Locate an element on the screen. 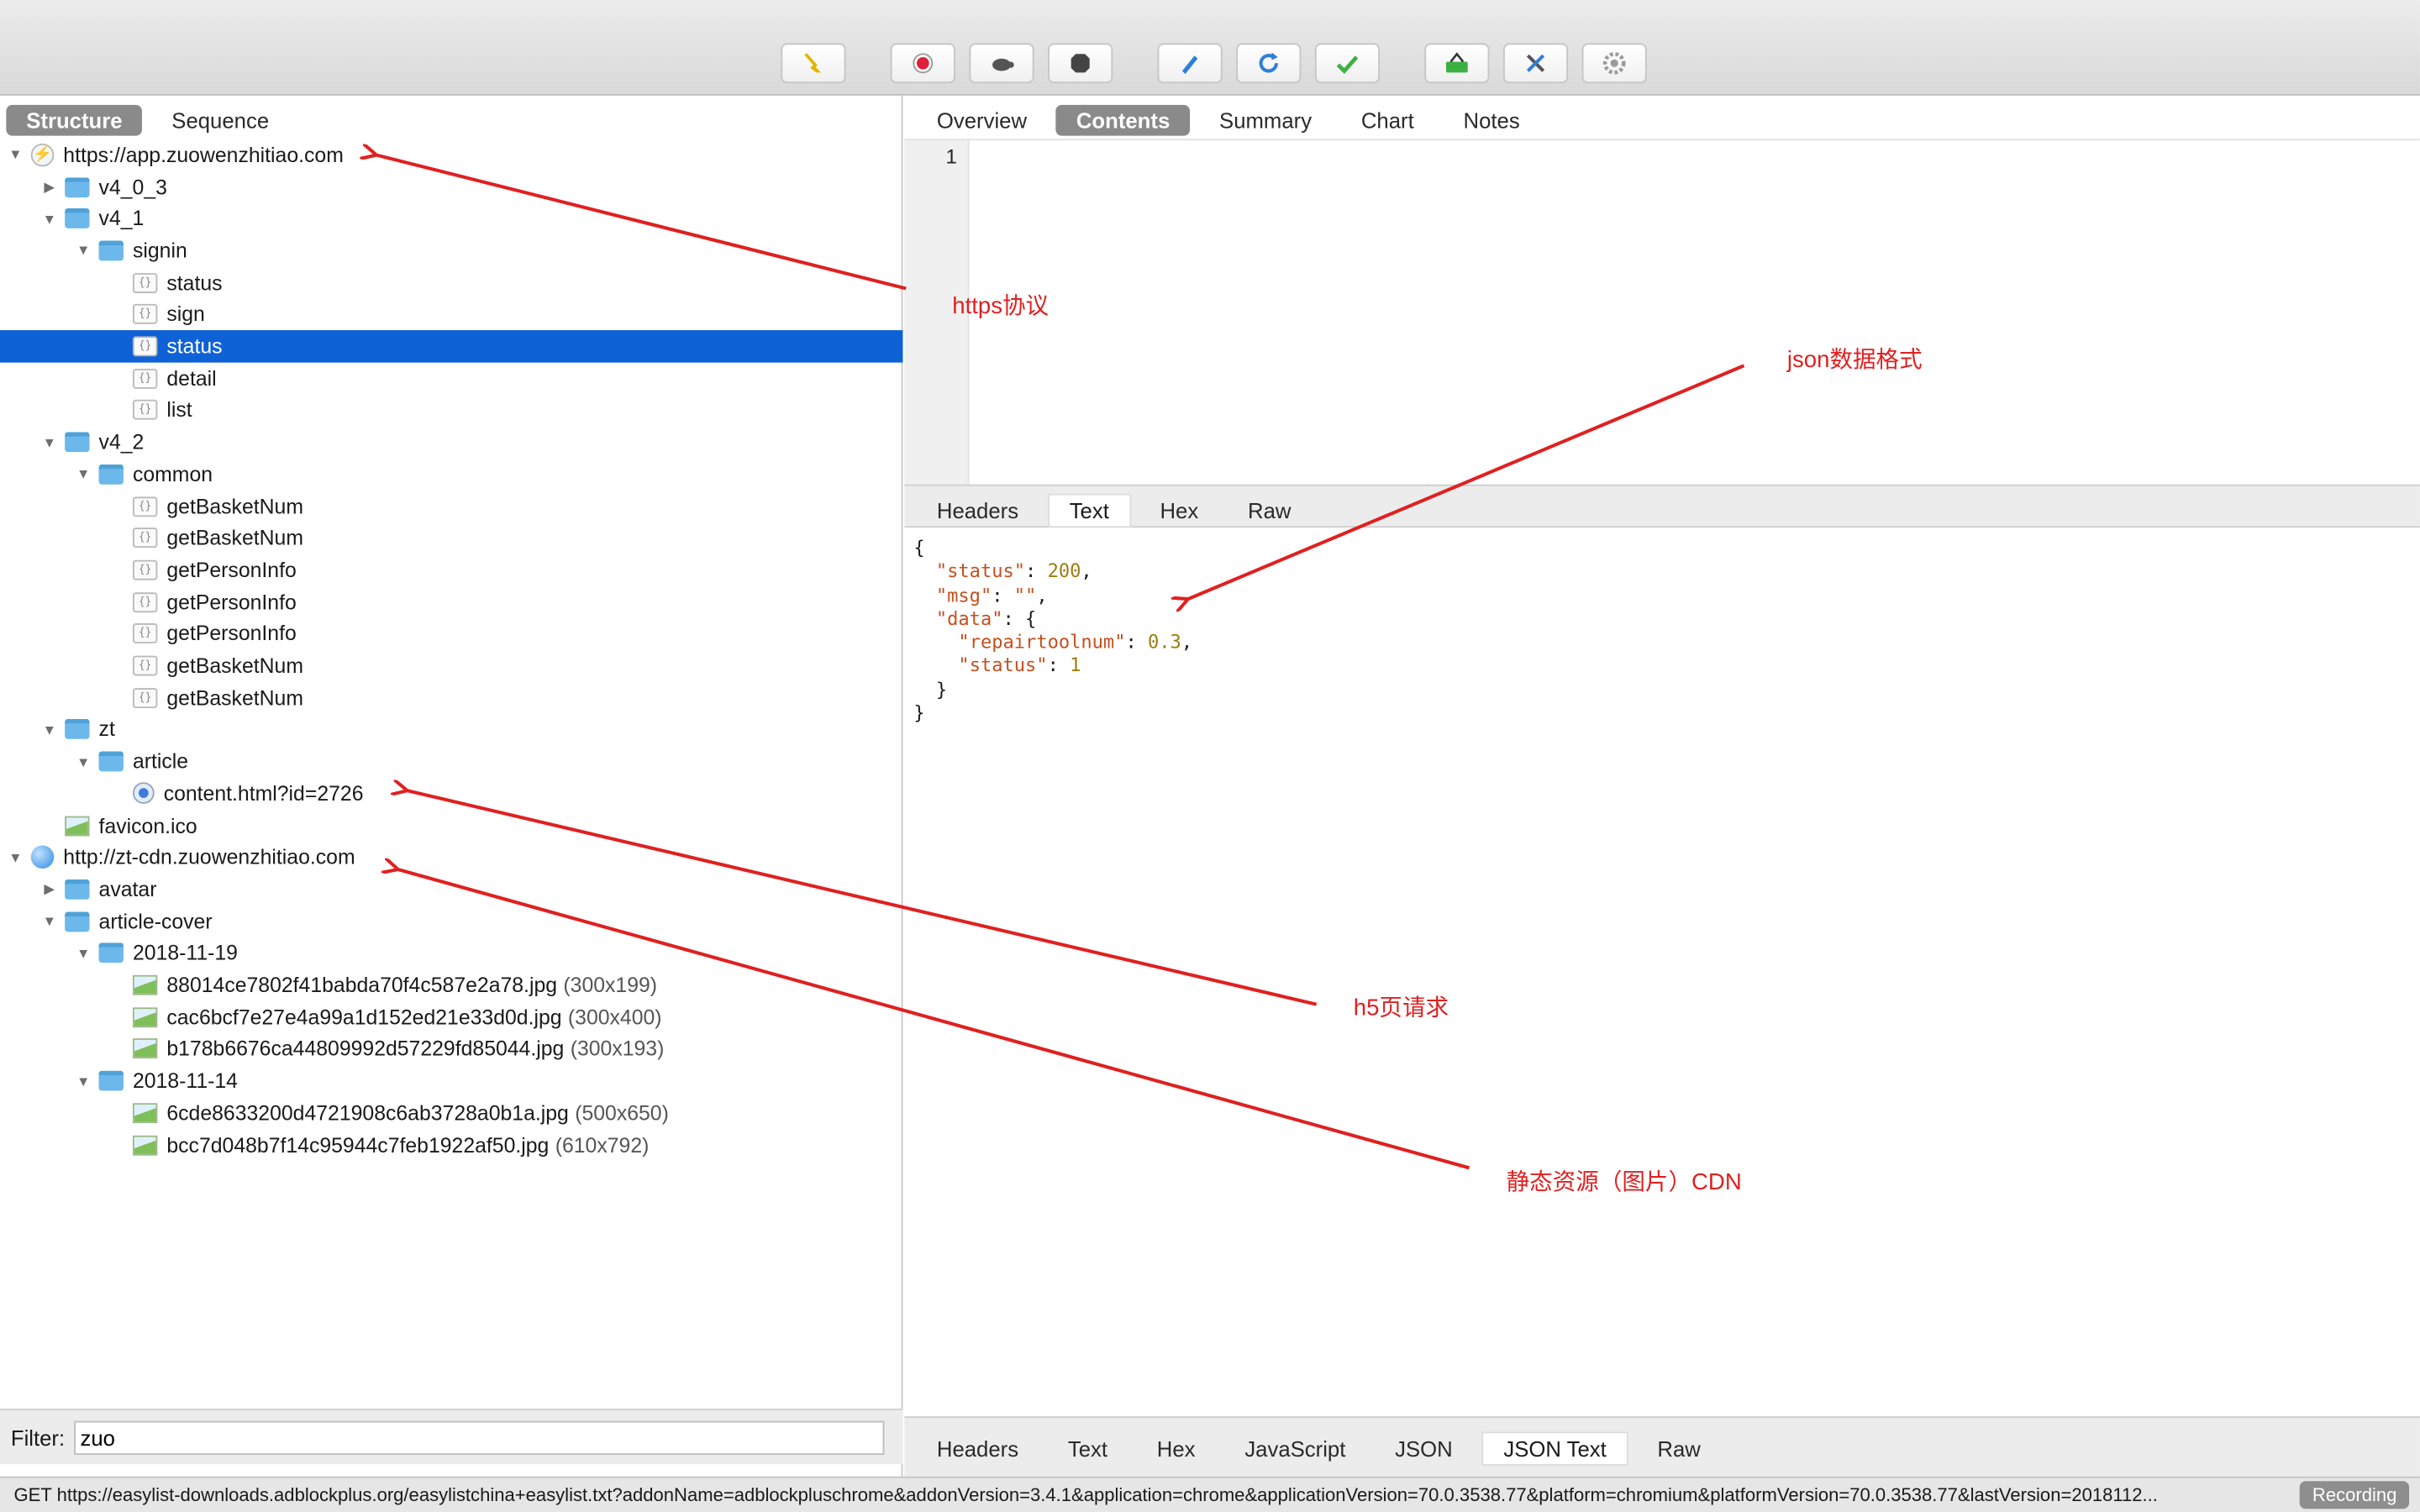 The image size is (2420, 1512). tree-row: ▼ v4_2 is located at coordinates (451, 442).